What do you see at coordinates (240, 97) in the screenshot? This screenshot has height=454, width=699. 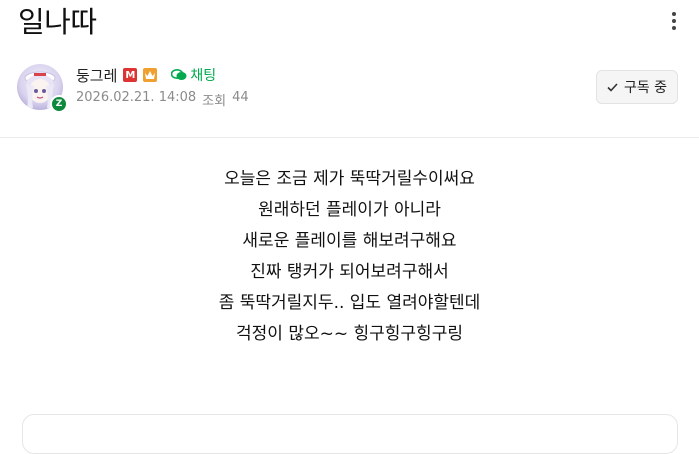 I see `views-count: 44` at bounding box center [240, 97].